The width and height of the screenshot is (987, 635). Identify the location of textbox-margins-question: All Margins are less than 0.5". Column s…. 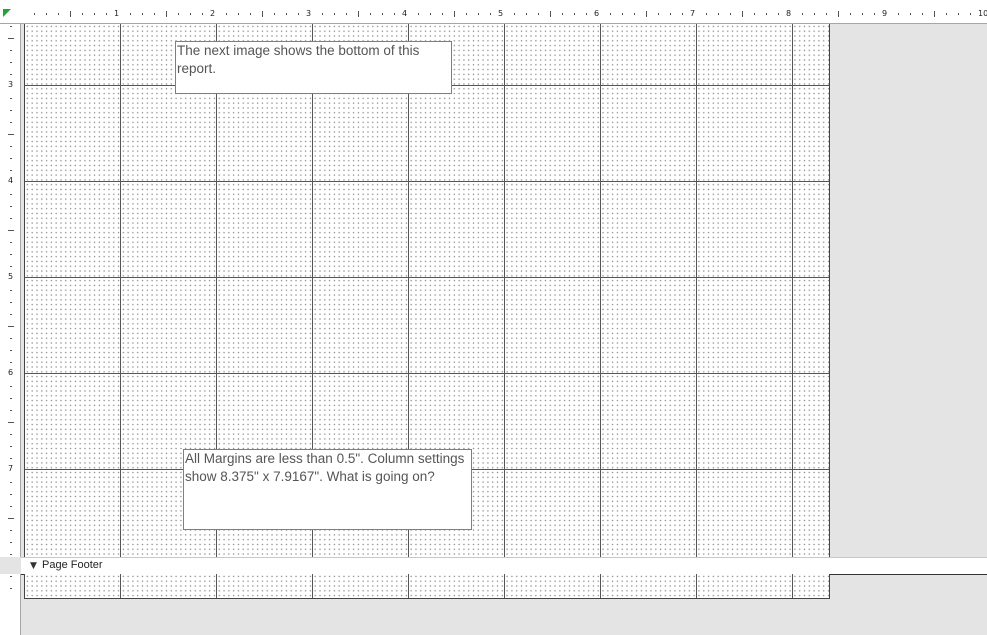
(327, 489).